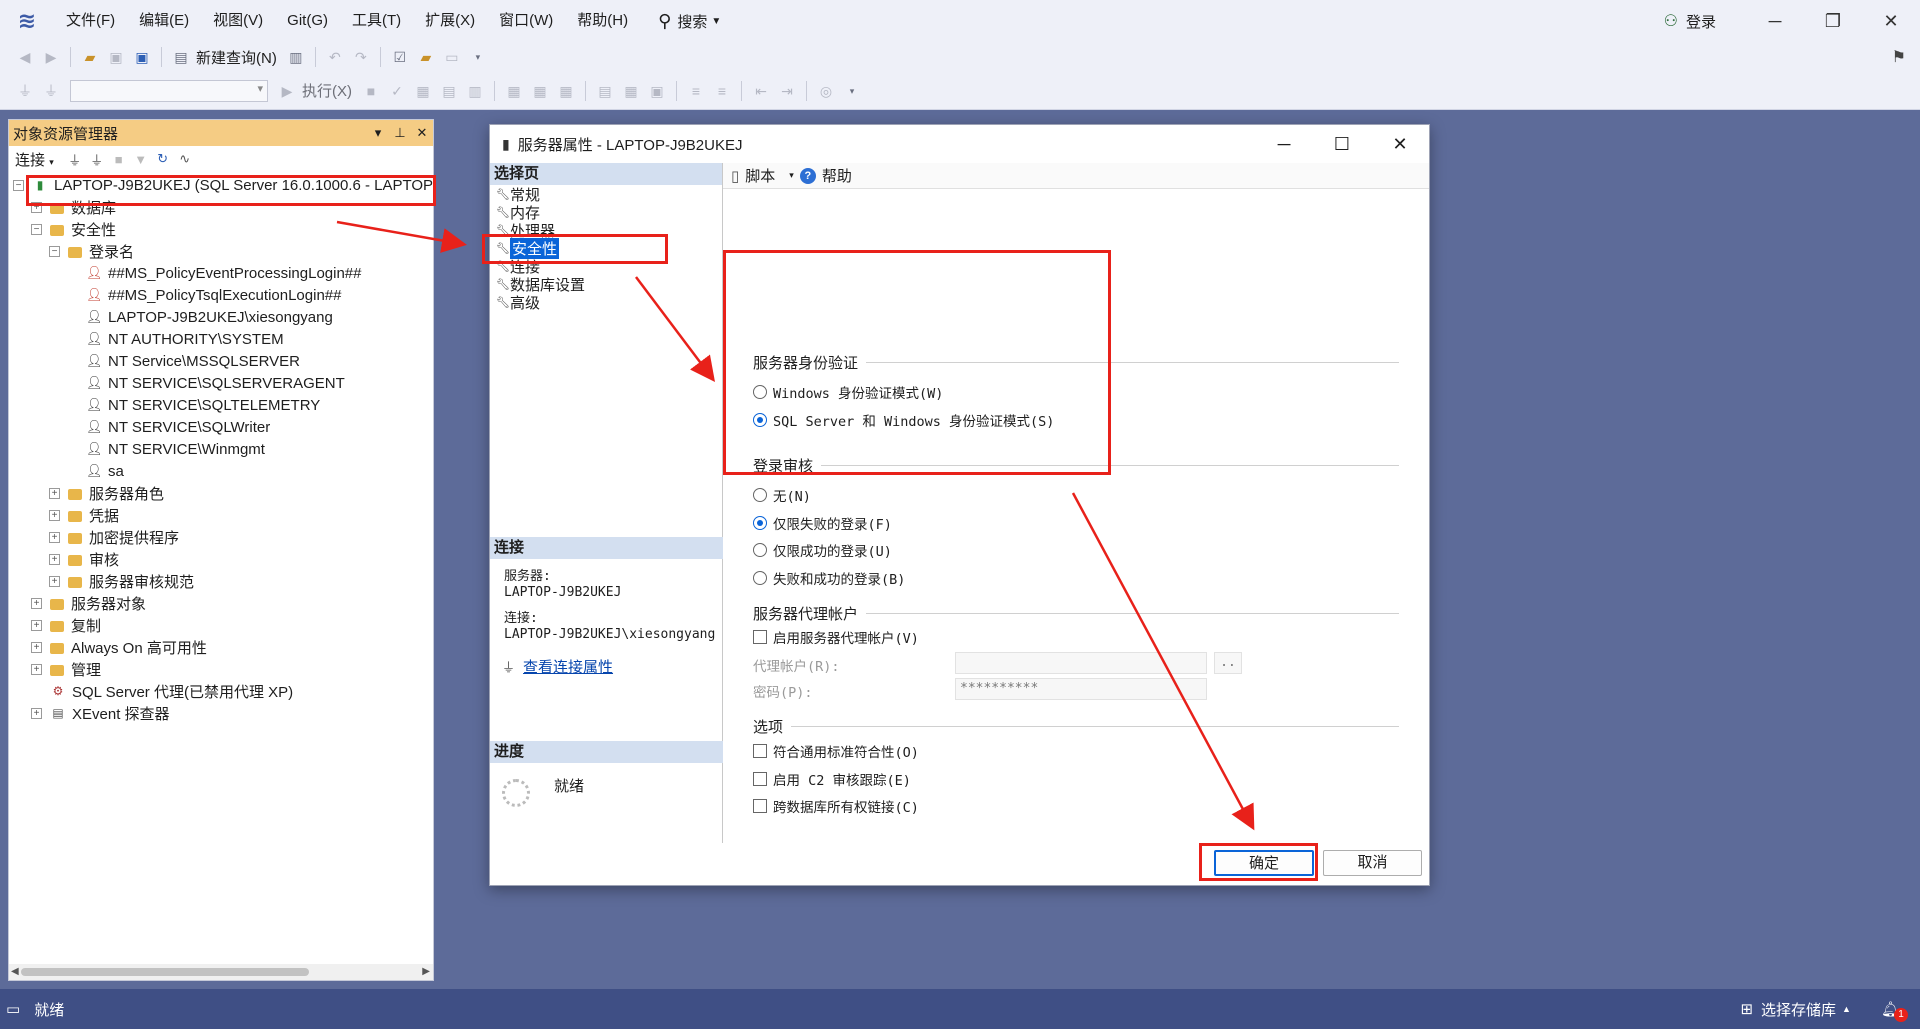  I want to click on tree-node: + 管理, so click(66, 669).